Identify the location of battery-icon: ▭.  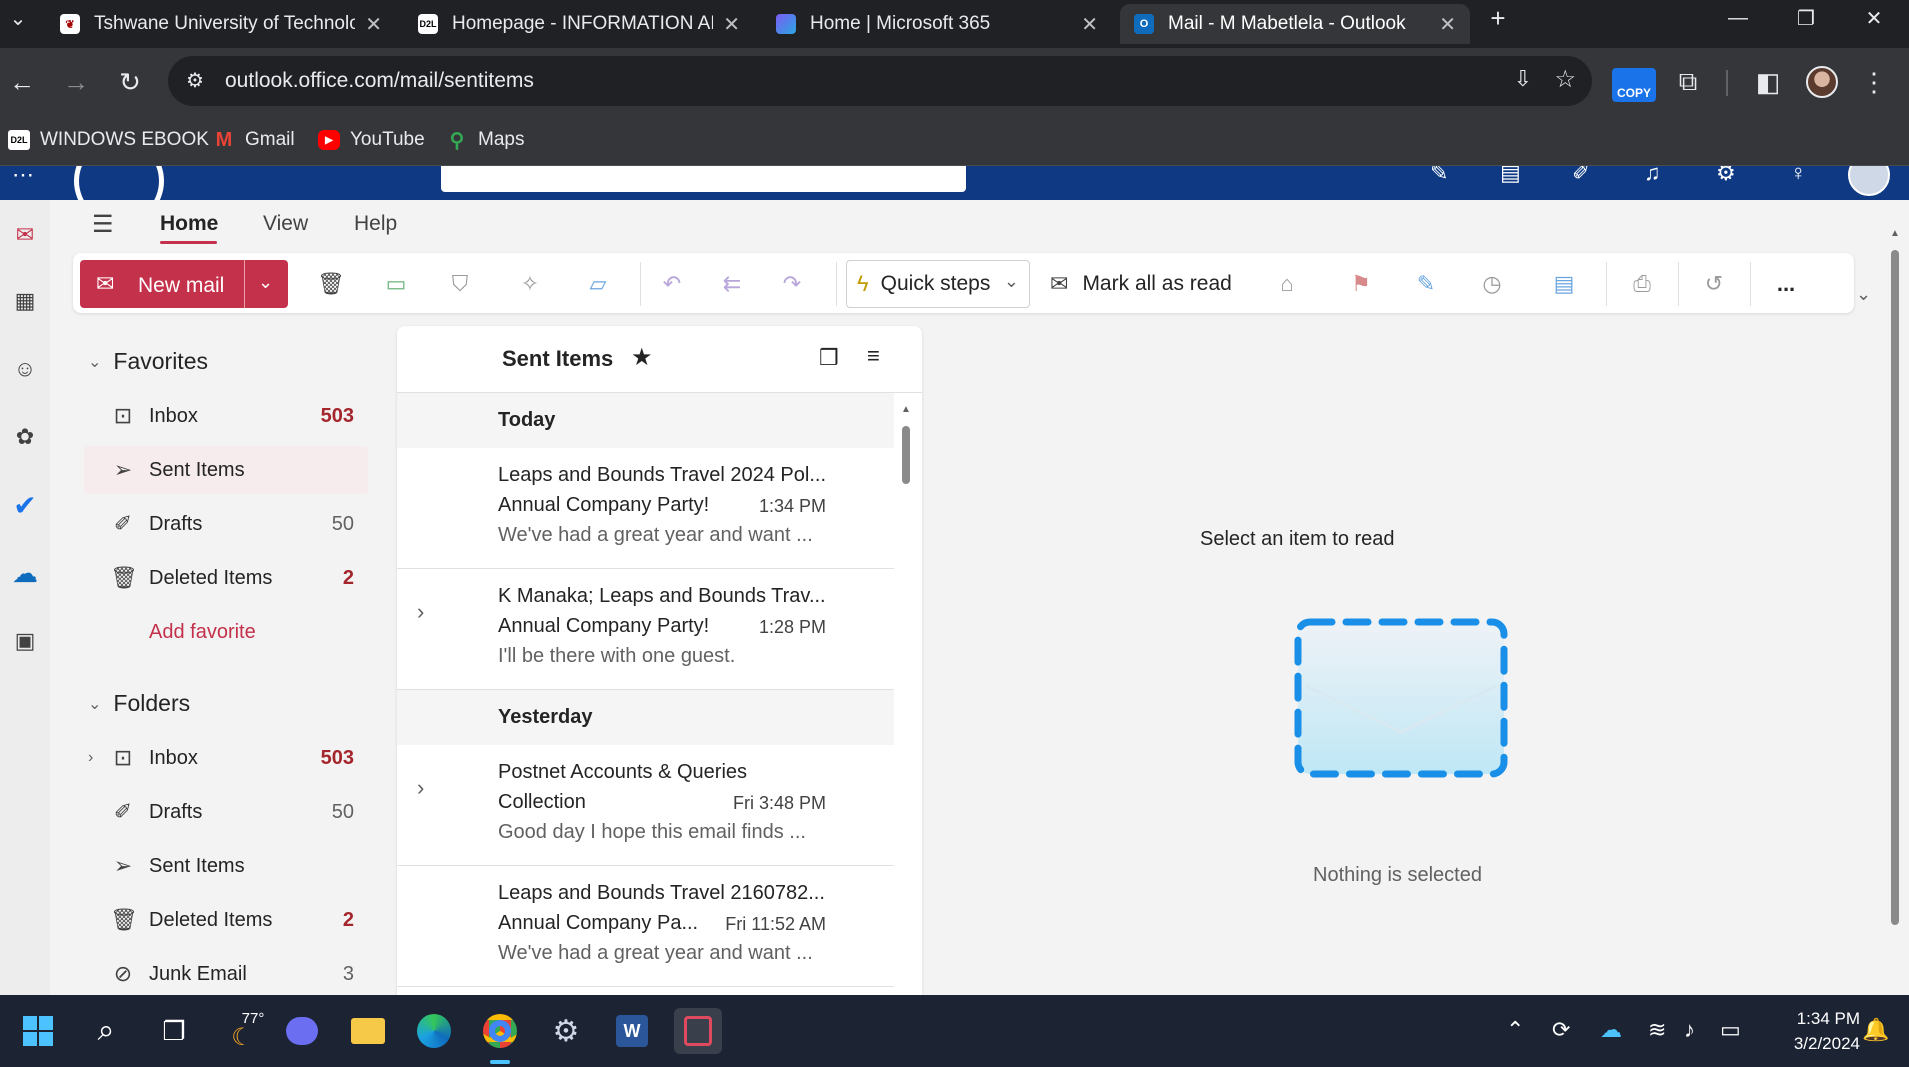
(1730, 1030).